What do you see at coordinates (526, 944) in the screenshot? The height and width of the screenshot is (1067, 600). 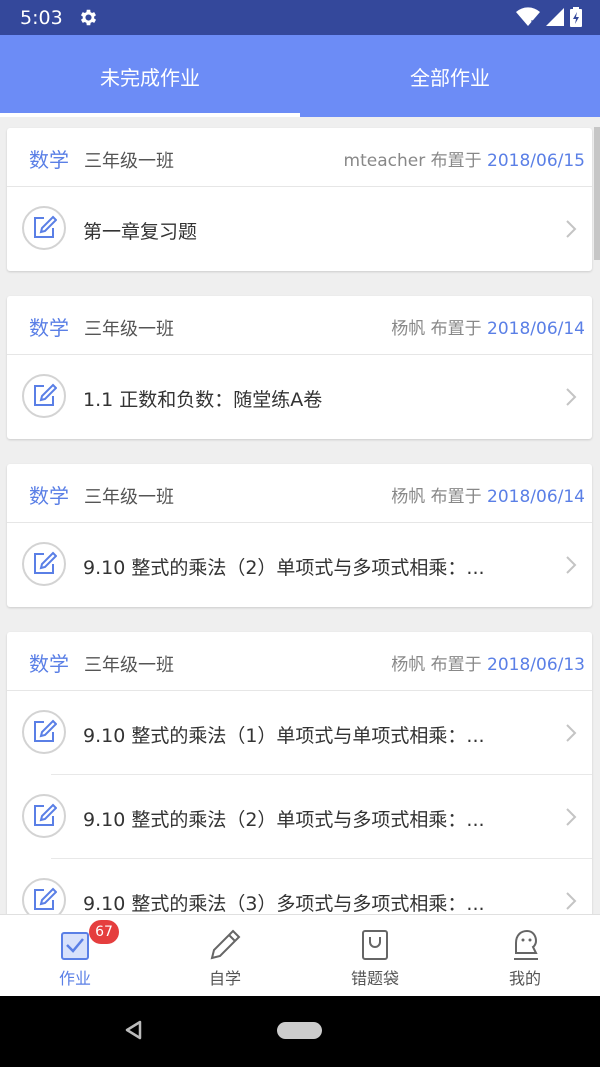 I see `profile-icon` at bounding box center [526, 944].